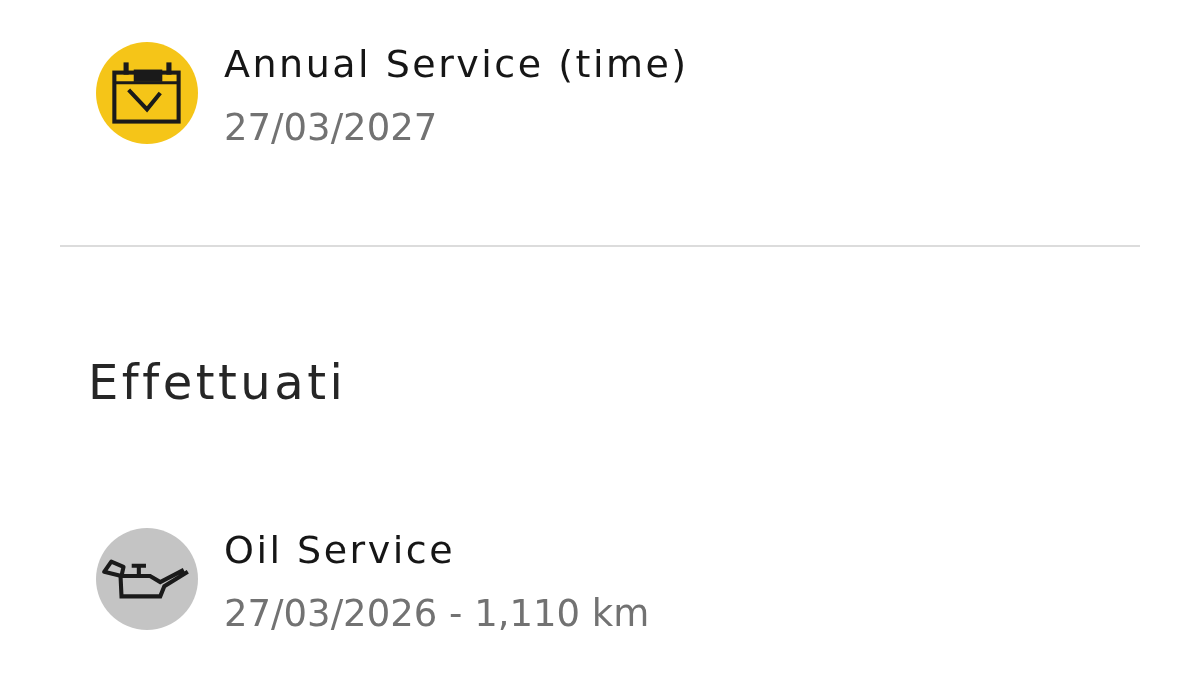  What do you see at coordinates (456, 64) in the screenshot?
I see `service-title: Annual Service (time)` at bounding box center [456, 64].